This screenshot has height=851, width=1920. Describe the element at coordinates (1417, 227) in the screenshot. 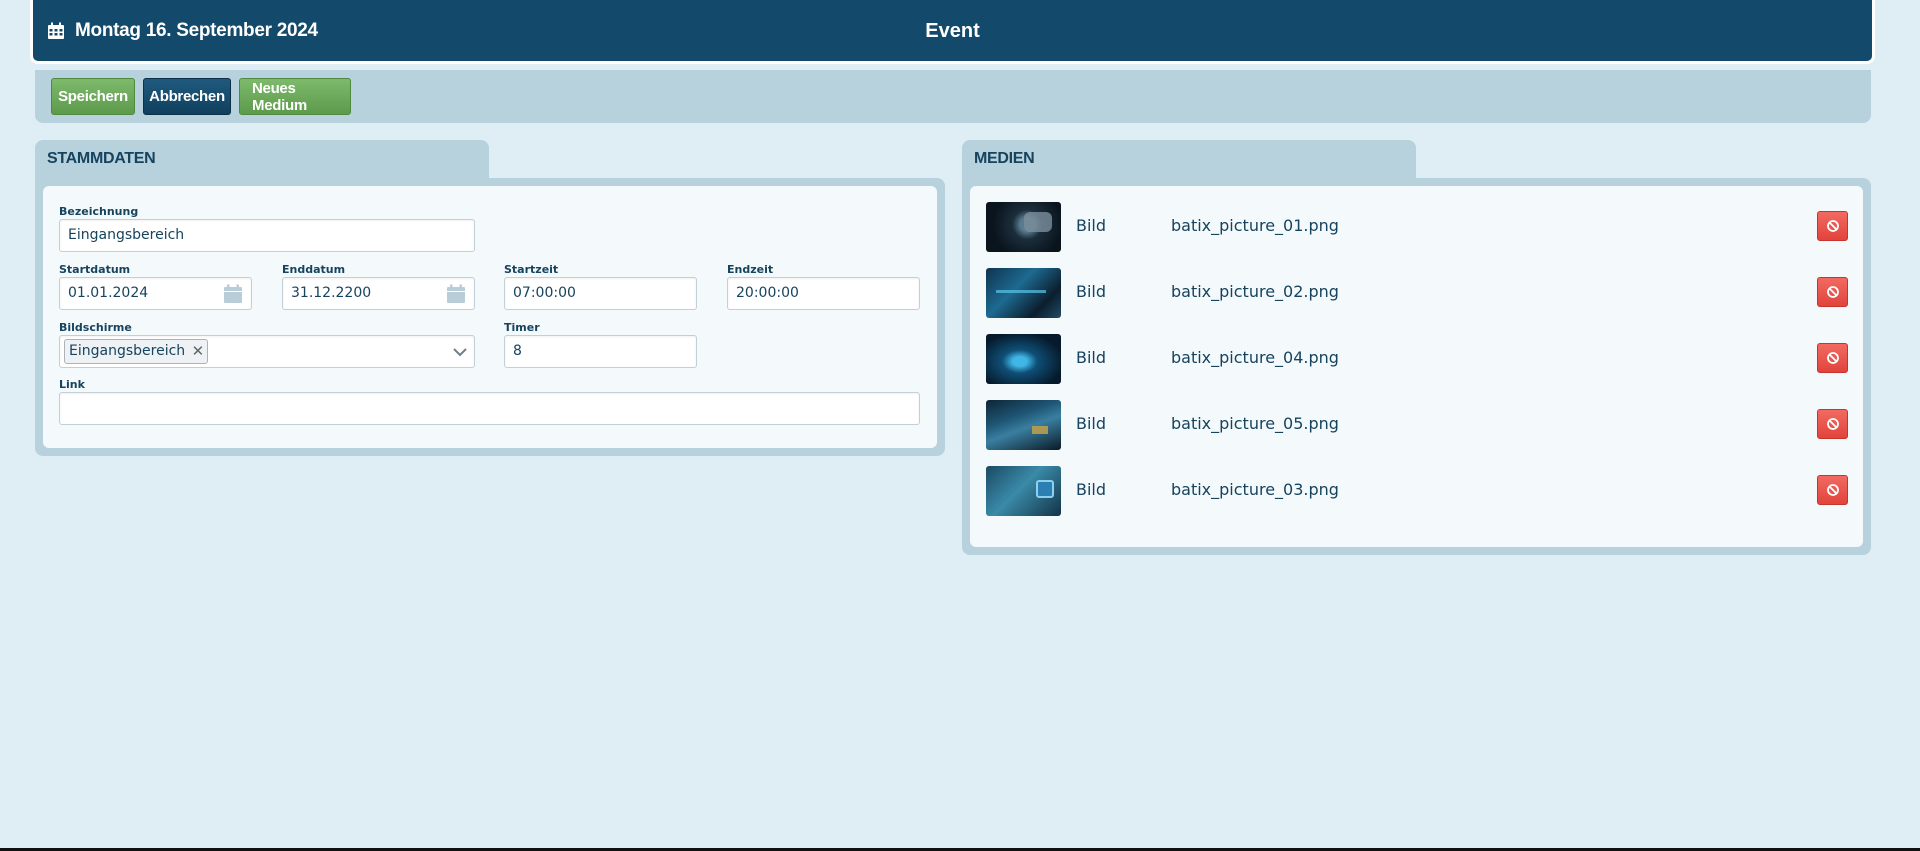

I see `list-item: Bild batix_picture_01.png` at that location.